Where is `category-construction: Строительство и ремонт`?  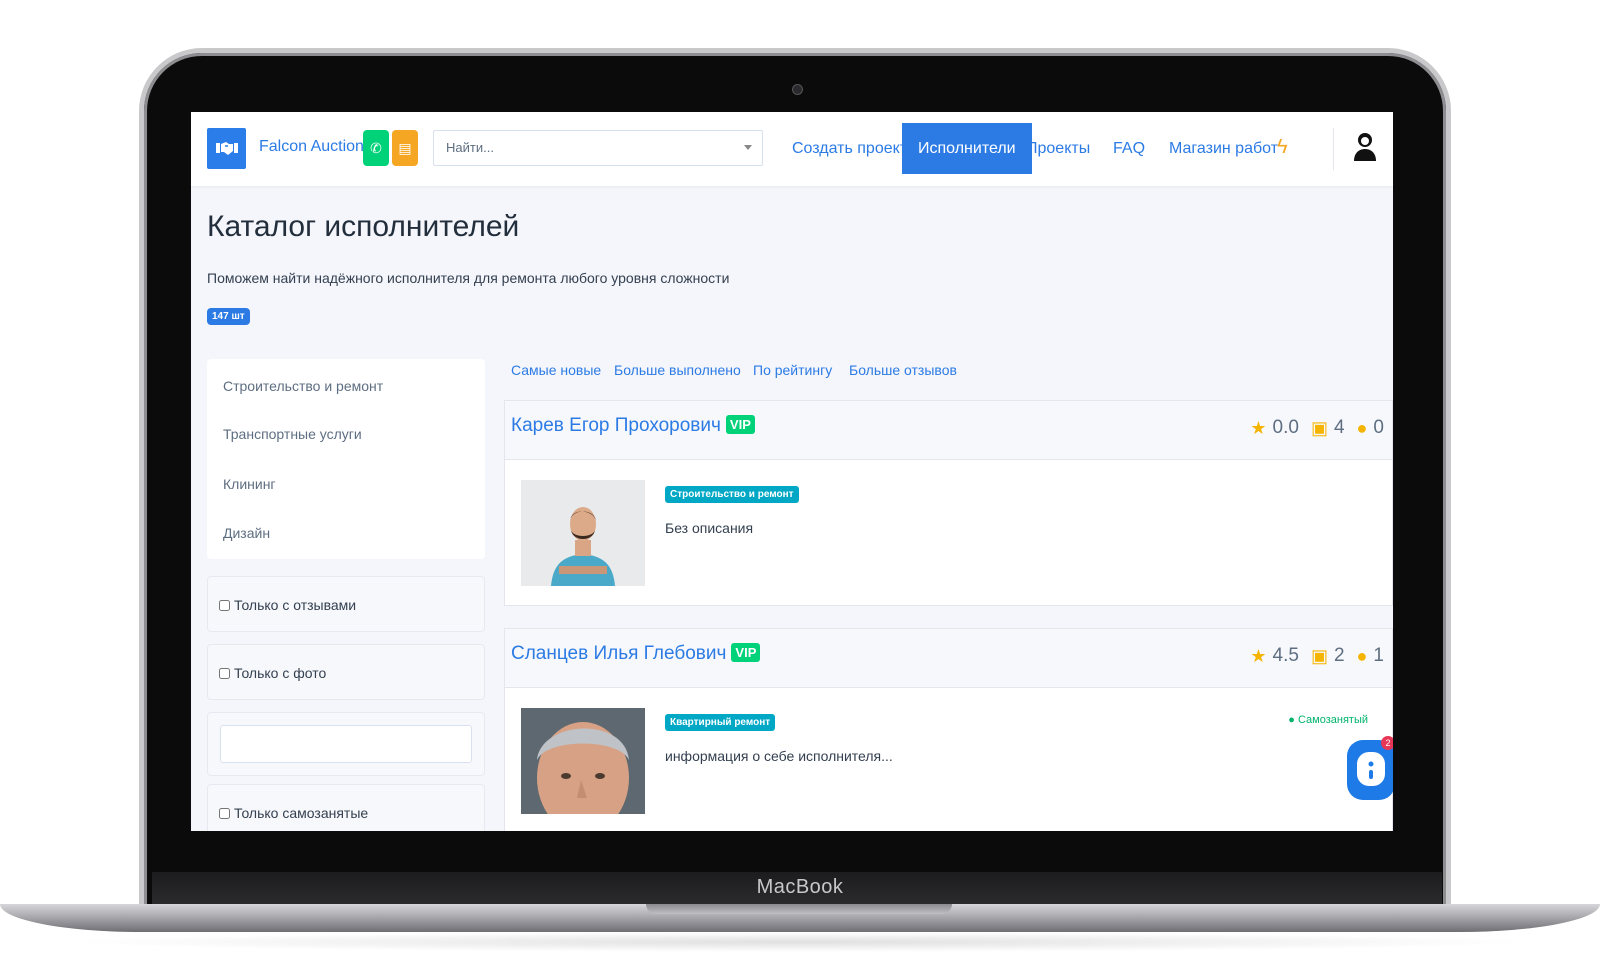 category-construction: Строительство и ремонт is located at coordinates (303, 386).